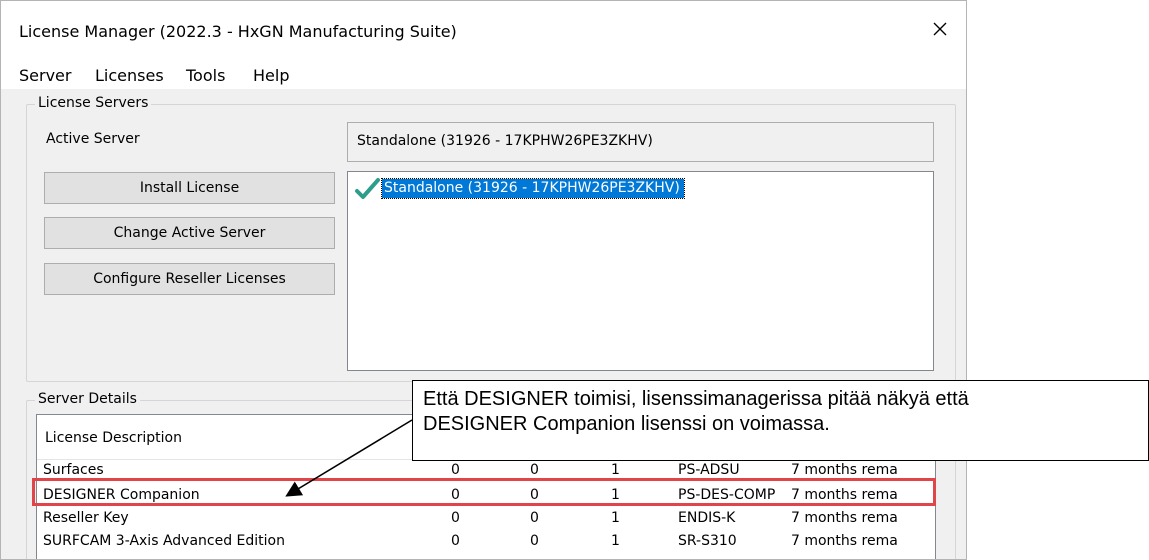 This screenshot has height=560, width=1149. What do you see at coordinates (626, 424) in the screenshot?
I see `annotation-line-2: DESIGNER Companion lisenssi on voimassa.` at bounding box center [626, 424].